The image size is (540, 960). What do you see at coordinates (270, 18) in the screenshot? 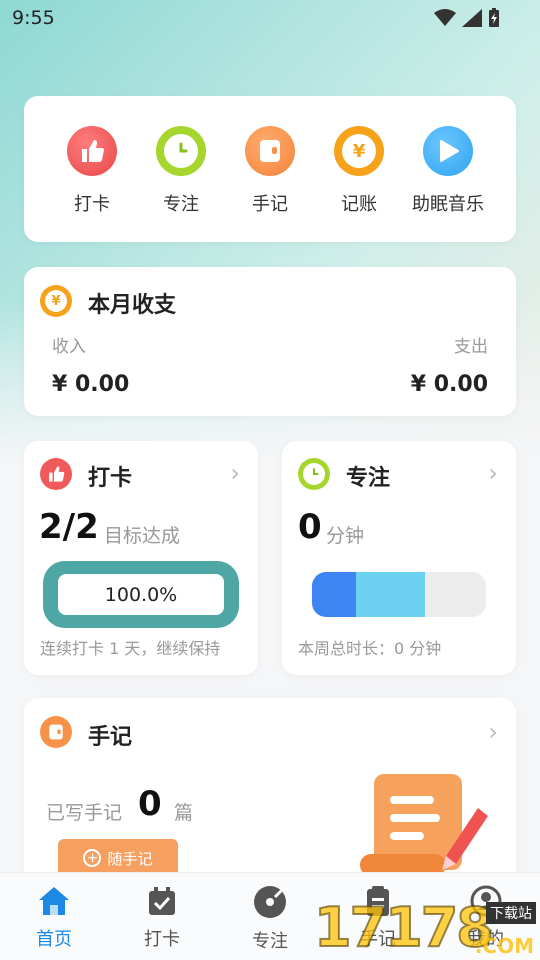
I see `status-bar: 9:55` at bounding box center [270, 18].